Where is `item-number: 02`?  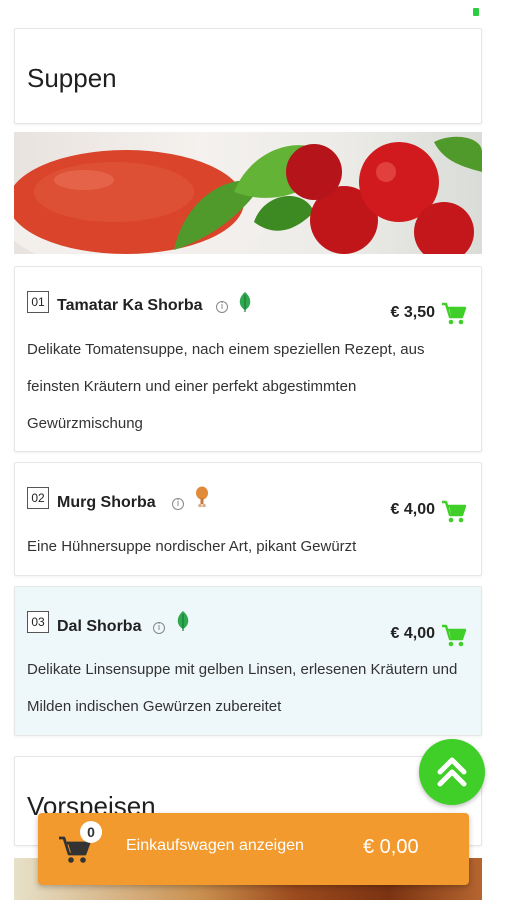 item-number: 02 is located at coordinates (38, 498).